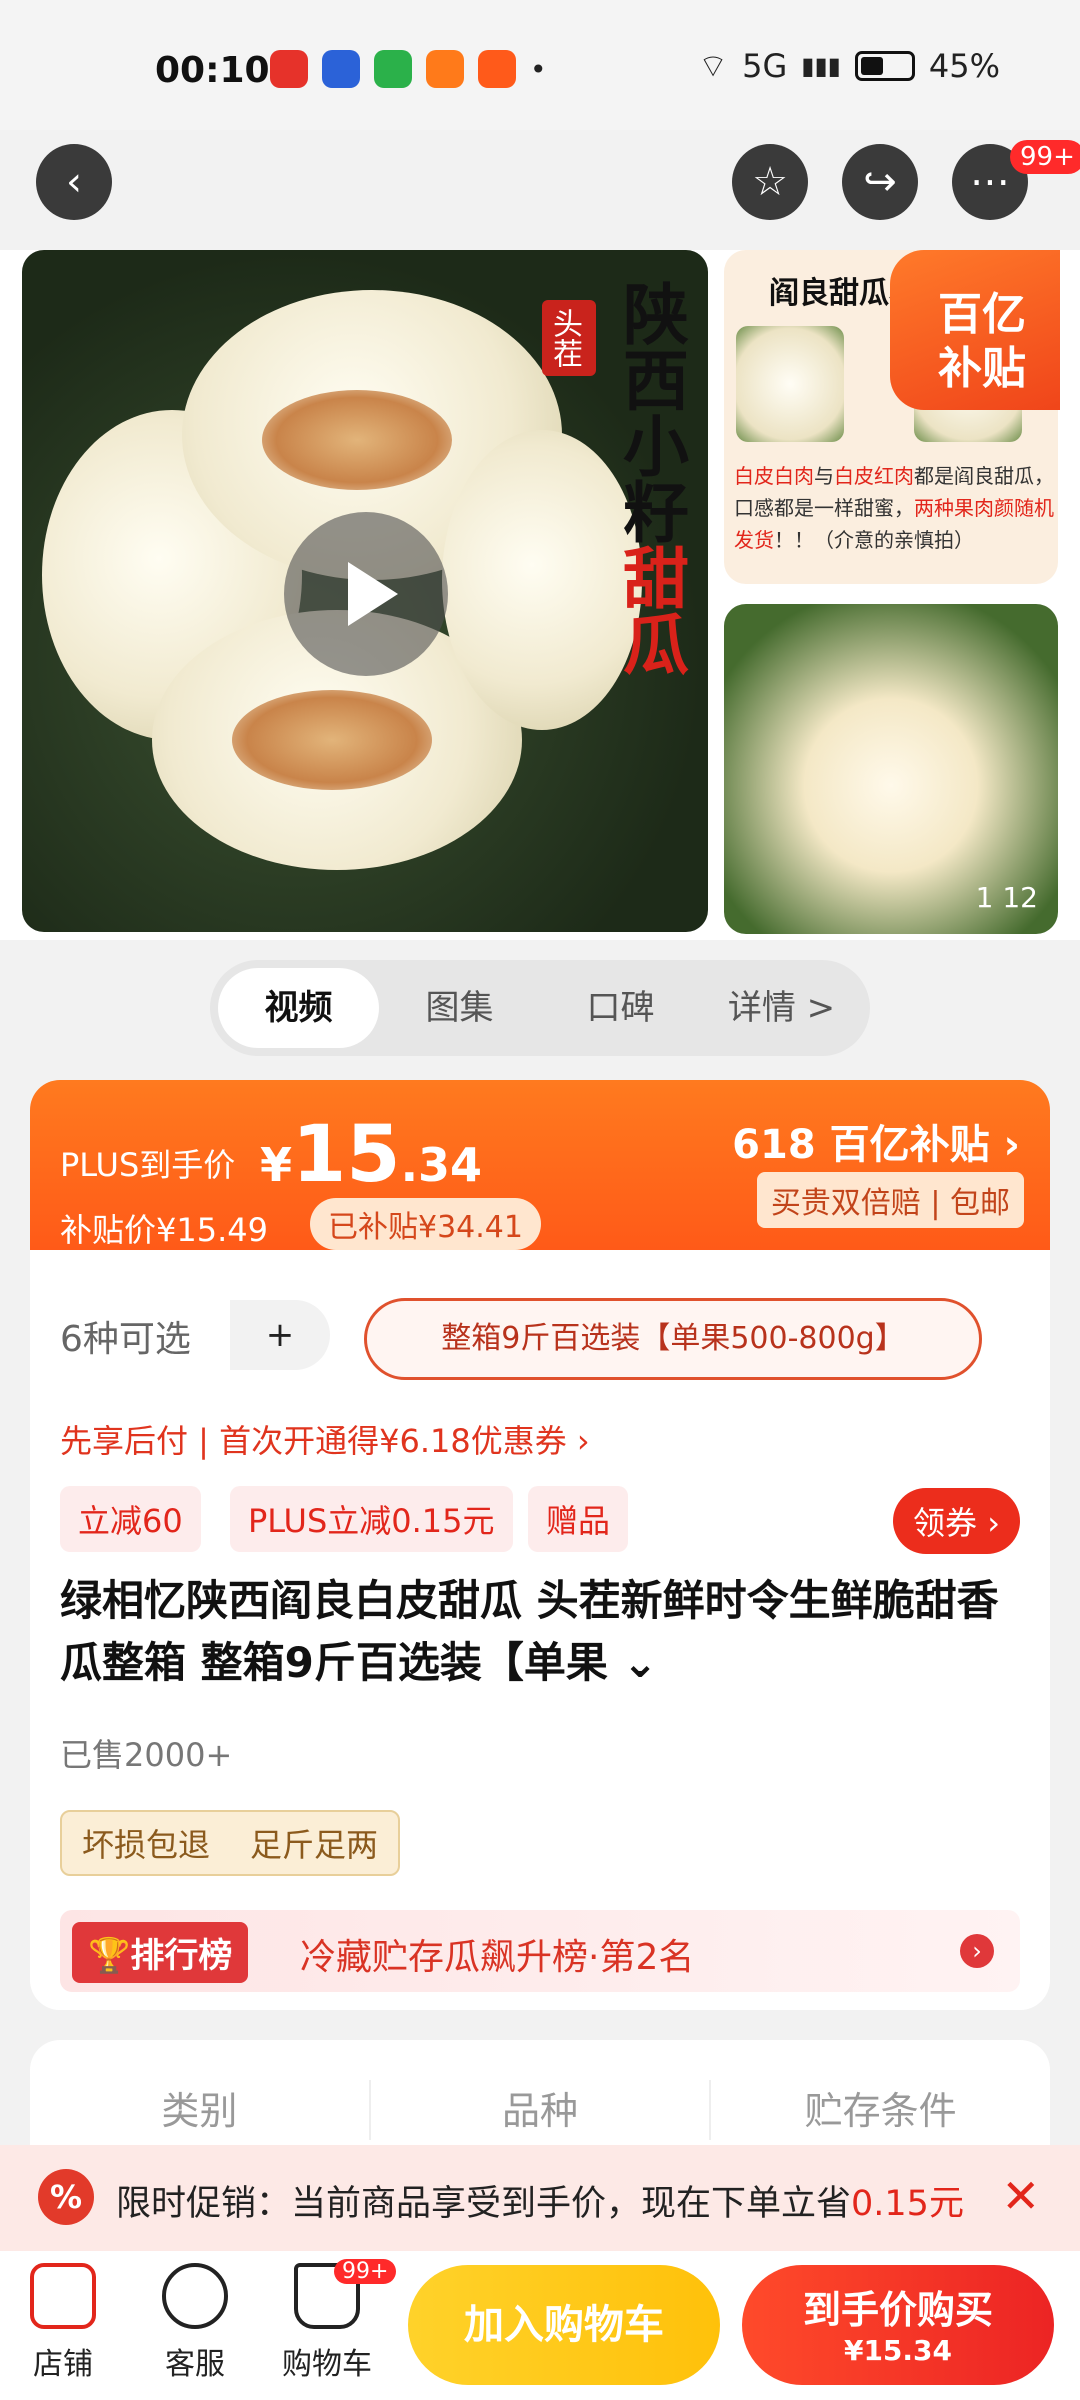 The width and height of the screenshot is (1080, 2400). What do you see at coordinates (774, 476) in the screenshot?
I see `note-part: 白皮白肉` at bounding box center [774, 476].